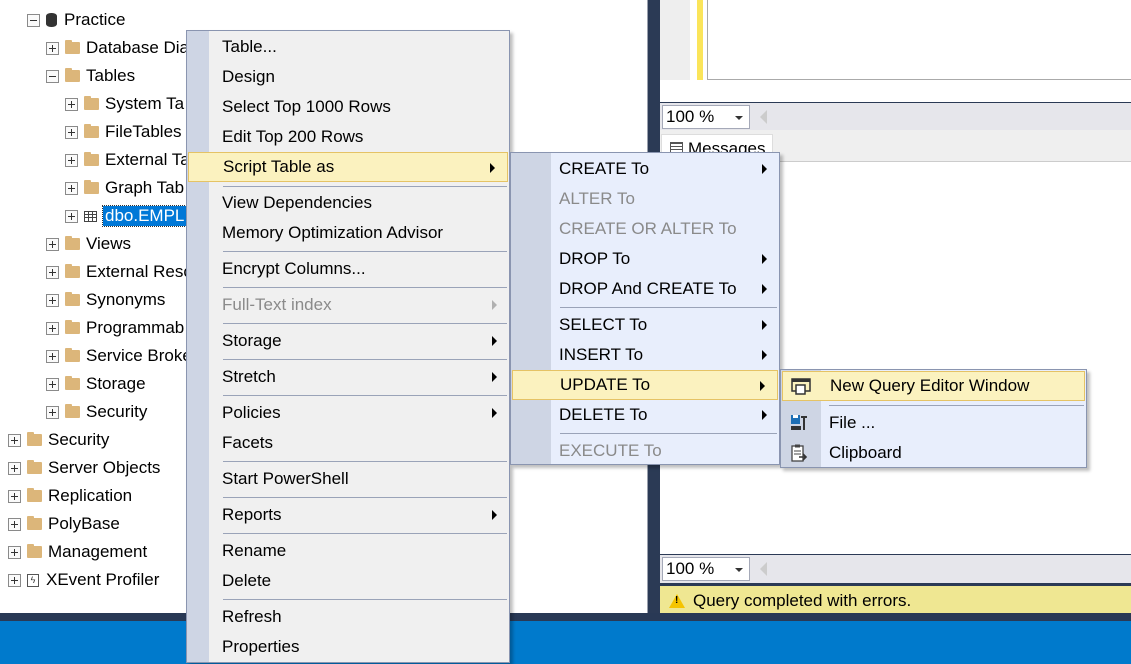 This screenshot has height=664, width=1131. What do you see at coordinates (677, 600) in the screenshot?
I see `warning-icon` at bounding box center [677, 600].